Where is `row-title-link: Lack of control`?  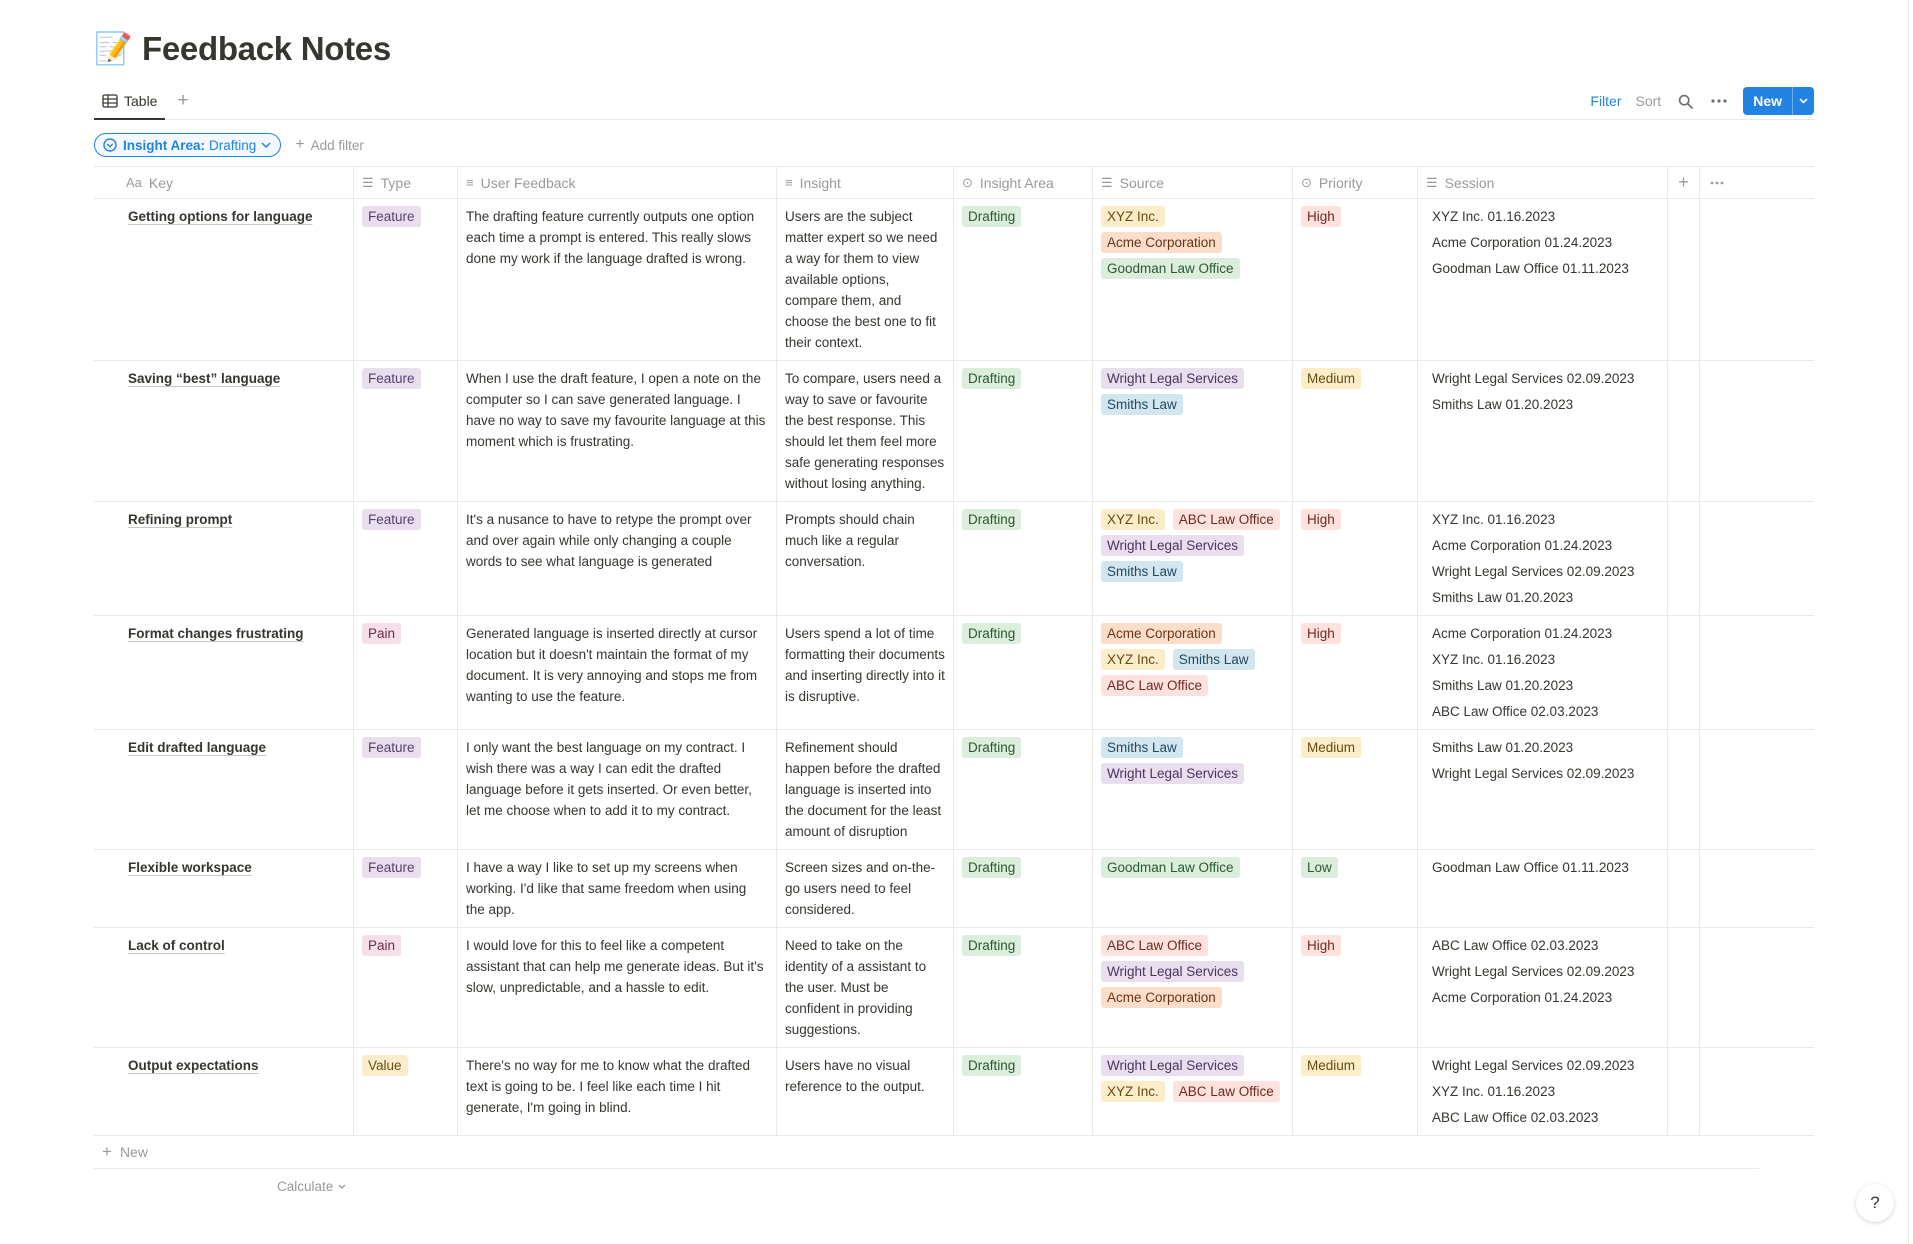
row-title-link: Lack of control is located at coordinates (163, 945).